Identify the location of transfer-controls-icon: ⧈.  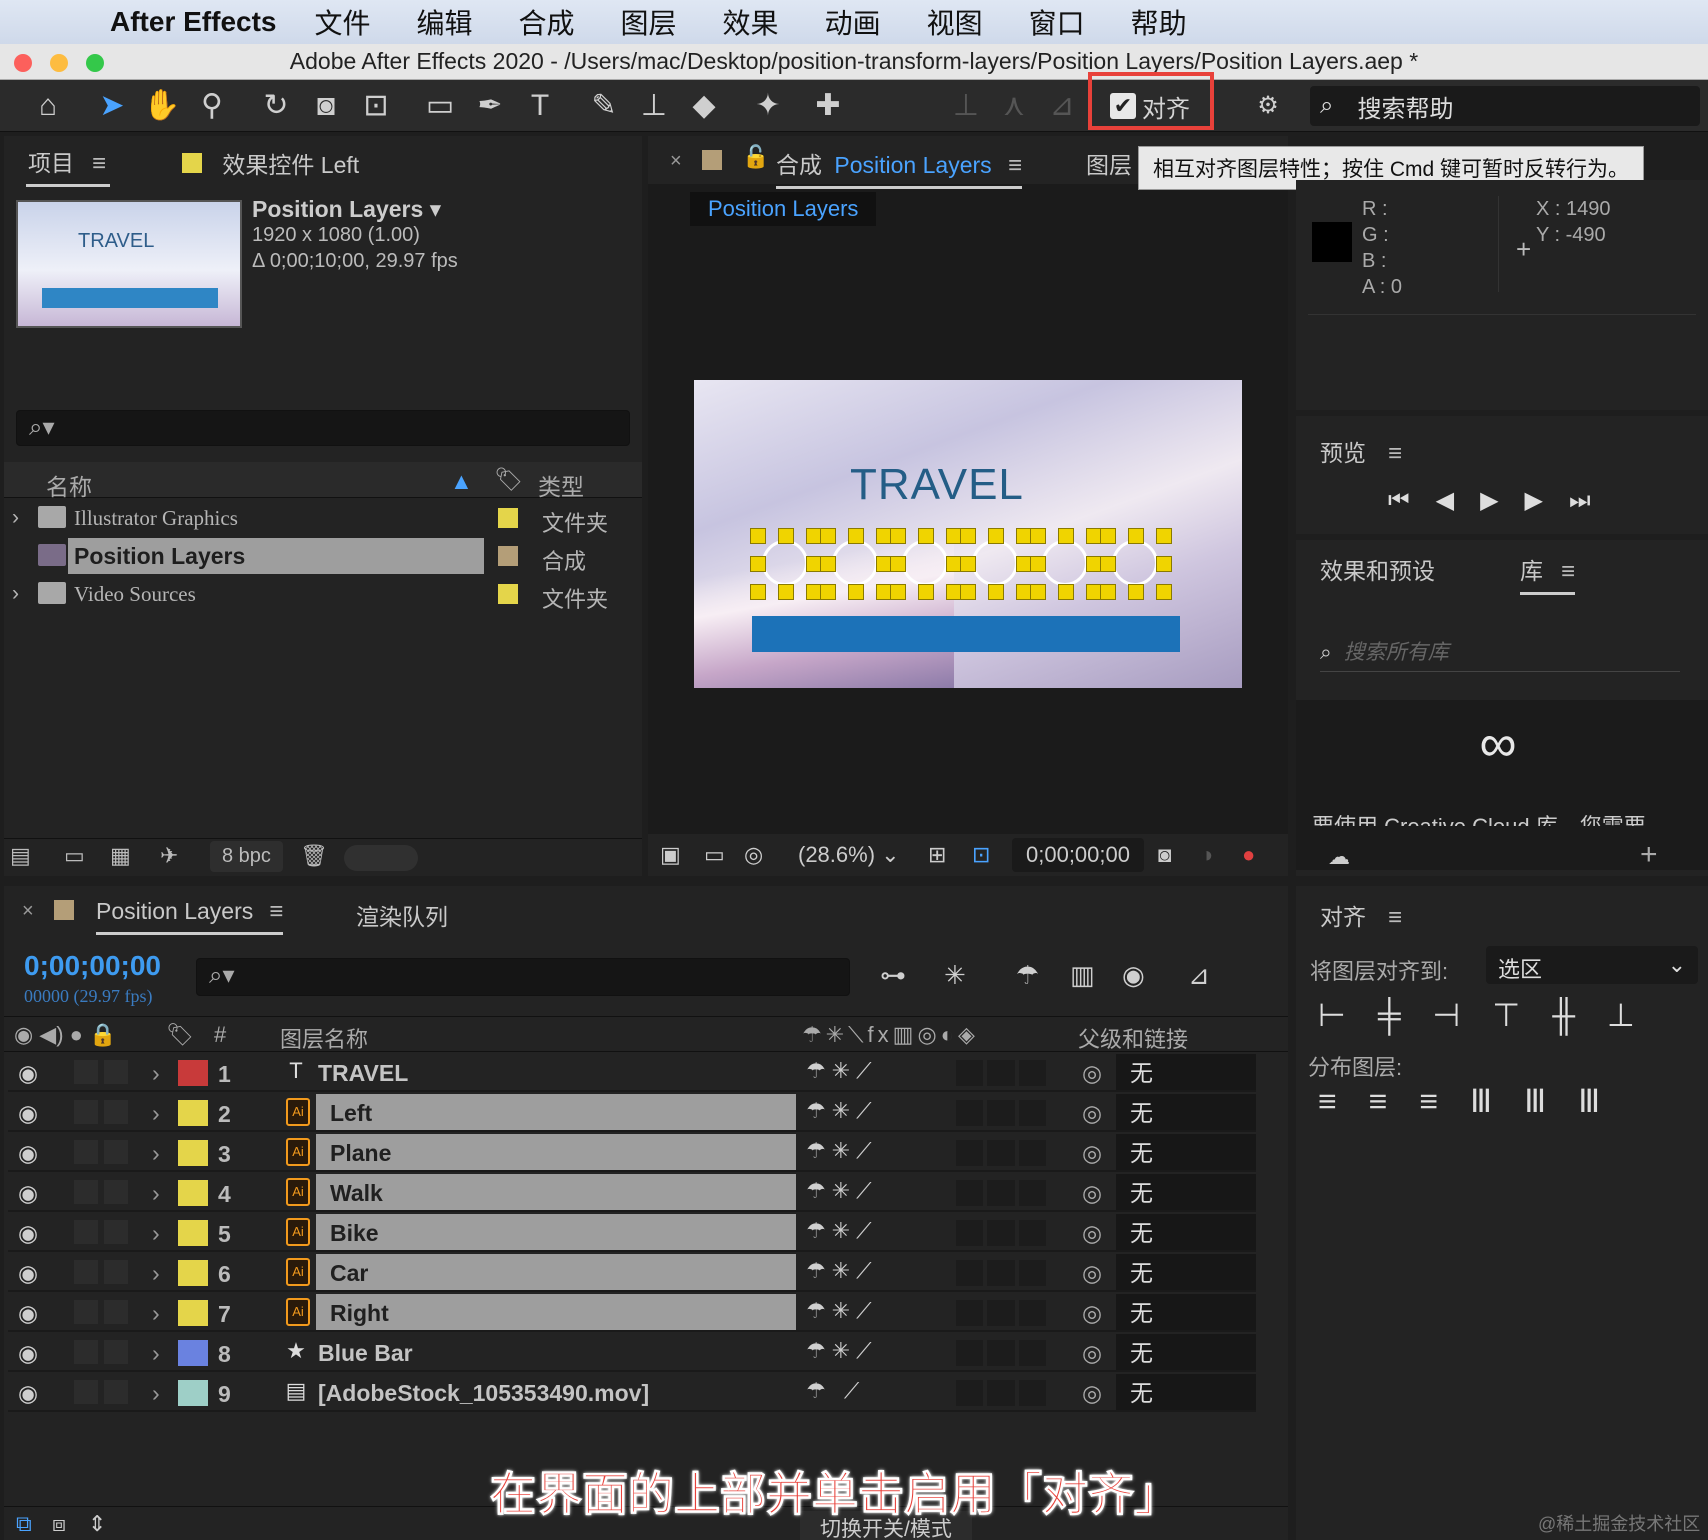
(59, 1524).